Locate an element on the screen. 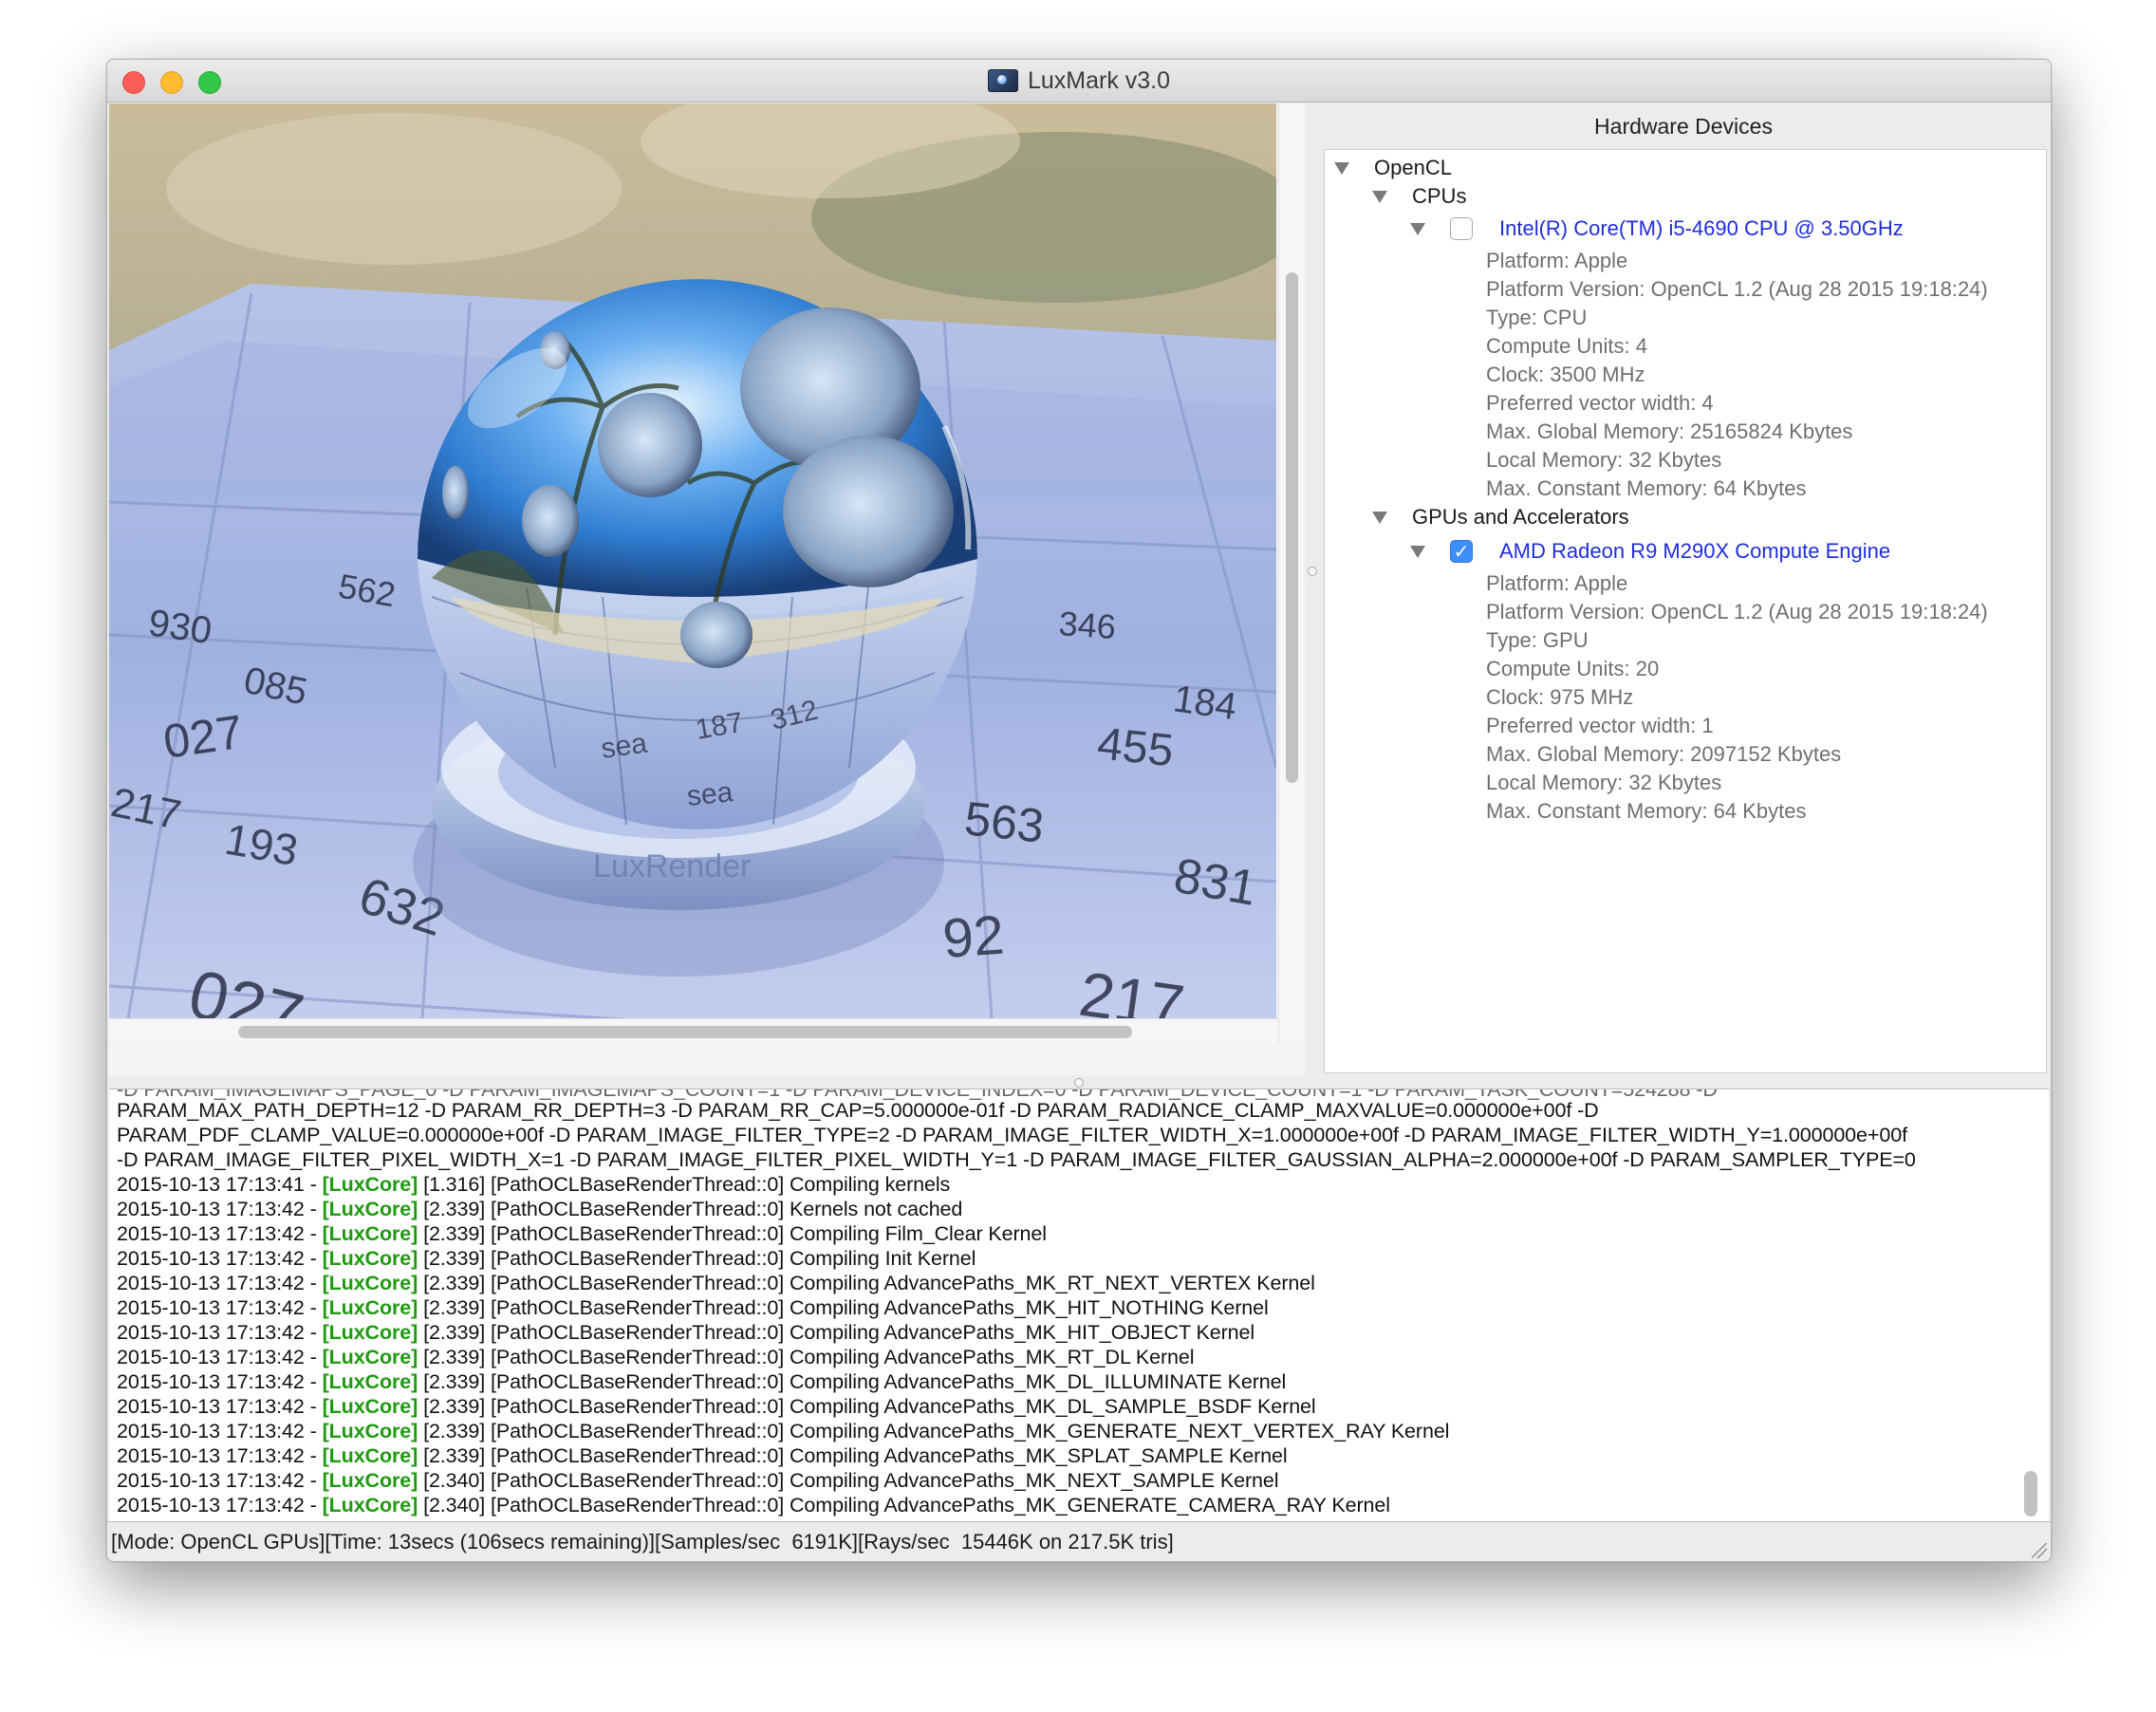 Image resolution: width=2156 pixels, height=1712 pixels. device-checkbox is located at coordinates (1461, 228).